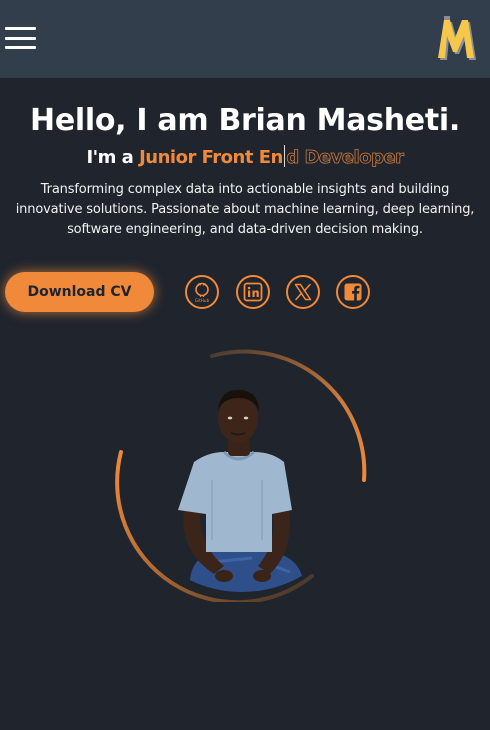 The image size is (490, 730). I want to click on logo-shadow-block, so click(447, 18).